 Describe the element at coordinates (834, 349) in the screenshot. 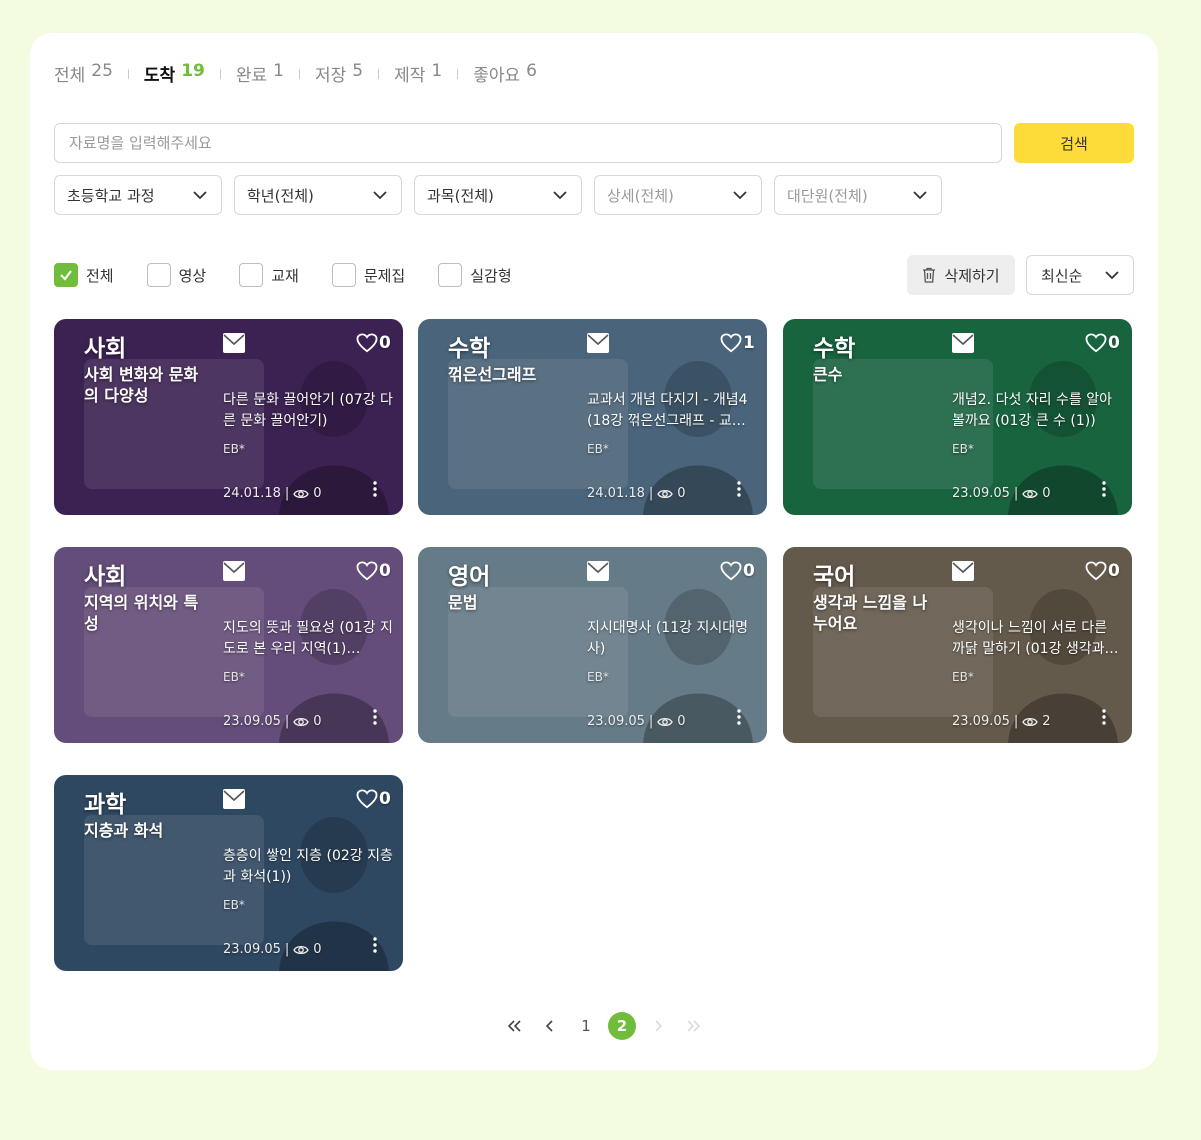

I see `card-subject: 수학` at that location.